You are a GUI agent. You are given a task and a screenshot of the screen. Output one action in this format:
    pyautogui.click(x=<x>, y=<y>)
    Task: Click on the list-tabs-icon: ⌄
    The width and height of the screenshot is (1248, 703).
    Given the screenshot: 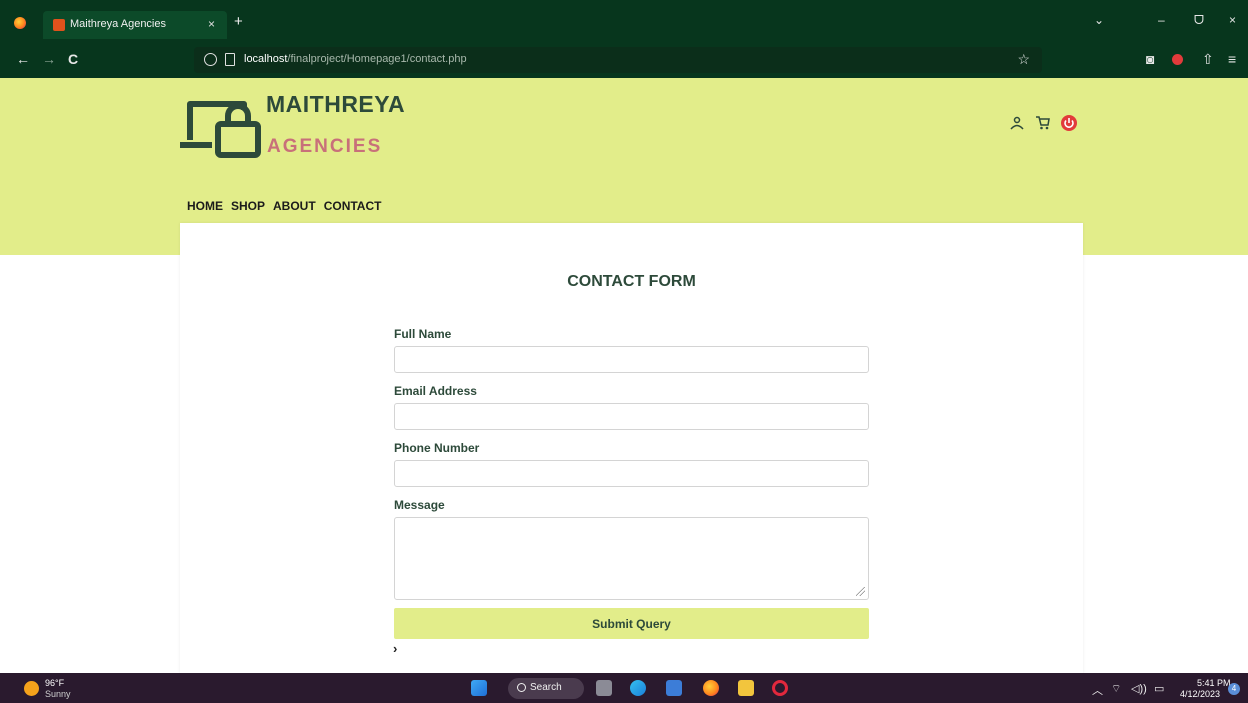 What is the action you would take?
    pyautogui.click(x=1099, y=20)
    